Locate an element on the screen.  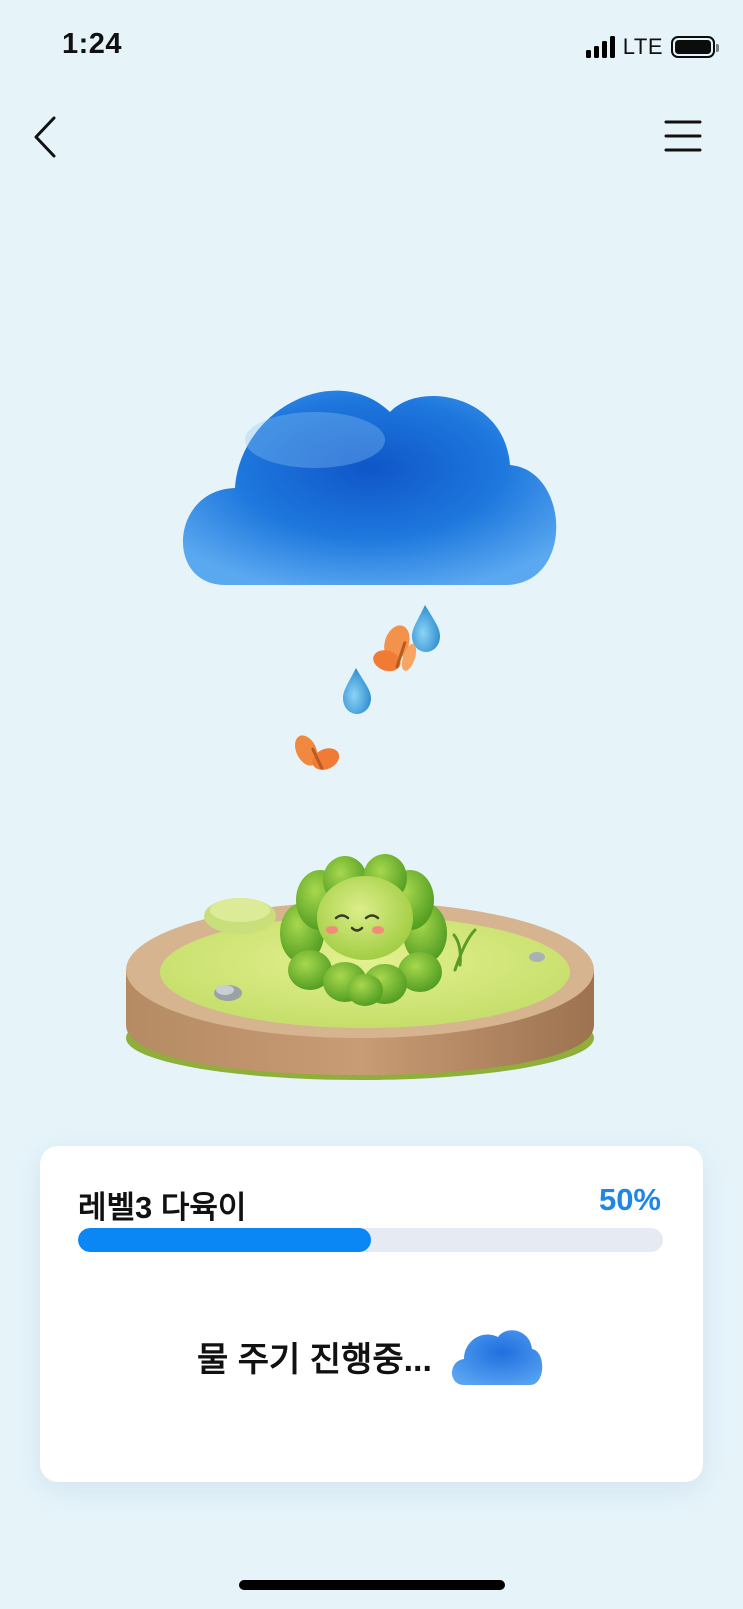
back-button is located at coordinates (48, 137).